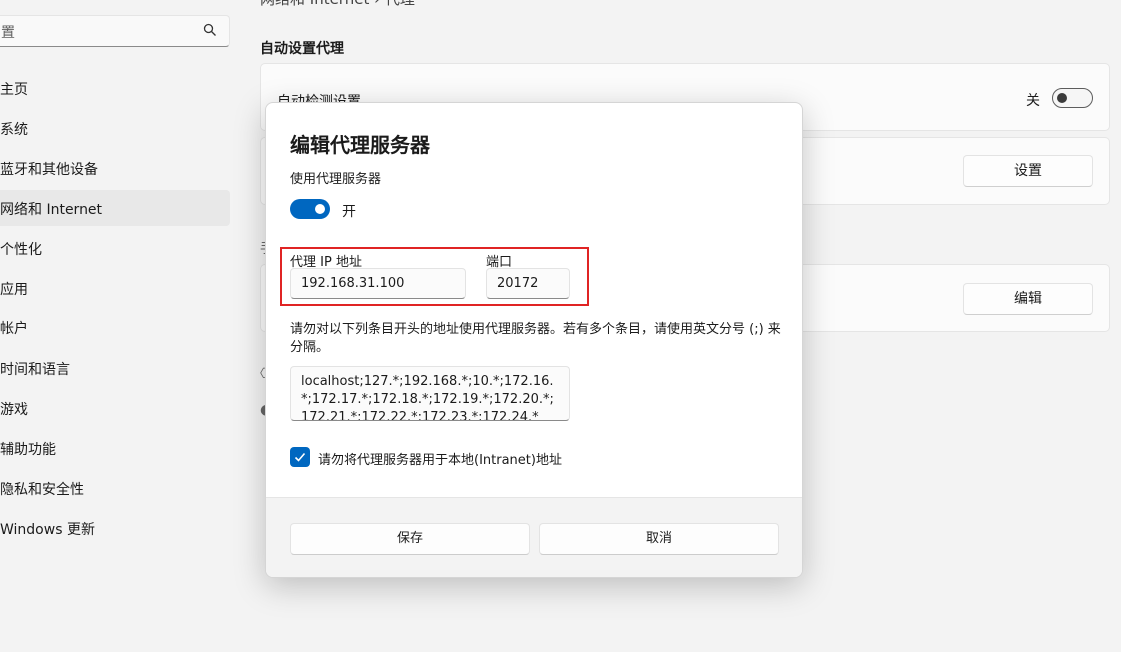 This screenshot has height=652, width=1121. Describe the element at coordinates (115, 488) in the screenshot. I see `sidebar-item-privacy: 隐私和安全性` at that location.